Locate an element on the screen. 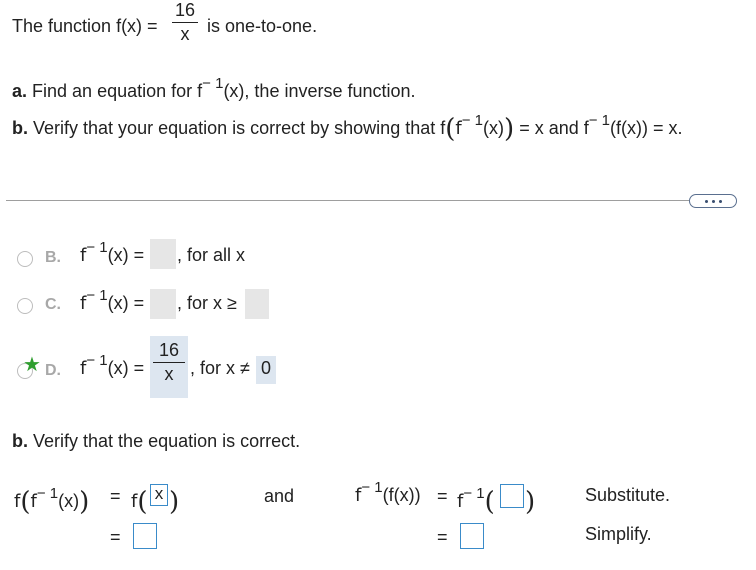 Image resolution: width=756 pixels, height=570 pixels. option-d-denominator: x is located at coordinates (169, 374).